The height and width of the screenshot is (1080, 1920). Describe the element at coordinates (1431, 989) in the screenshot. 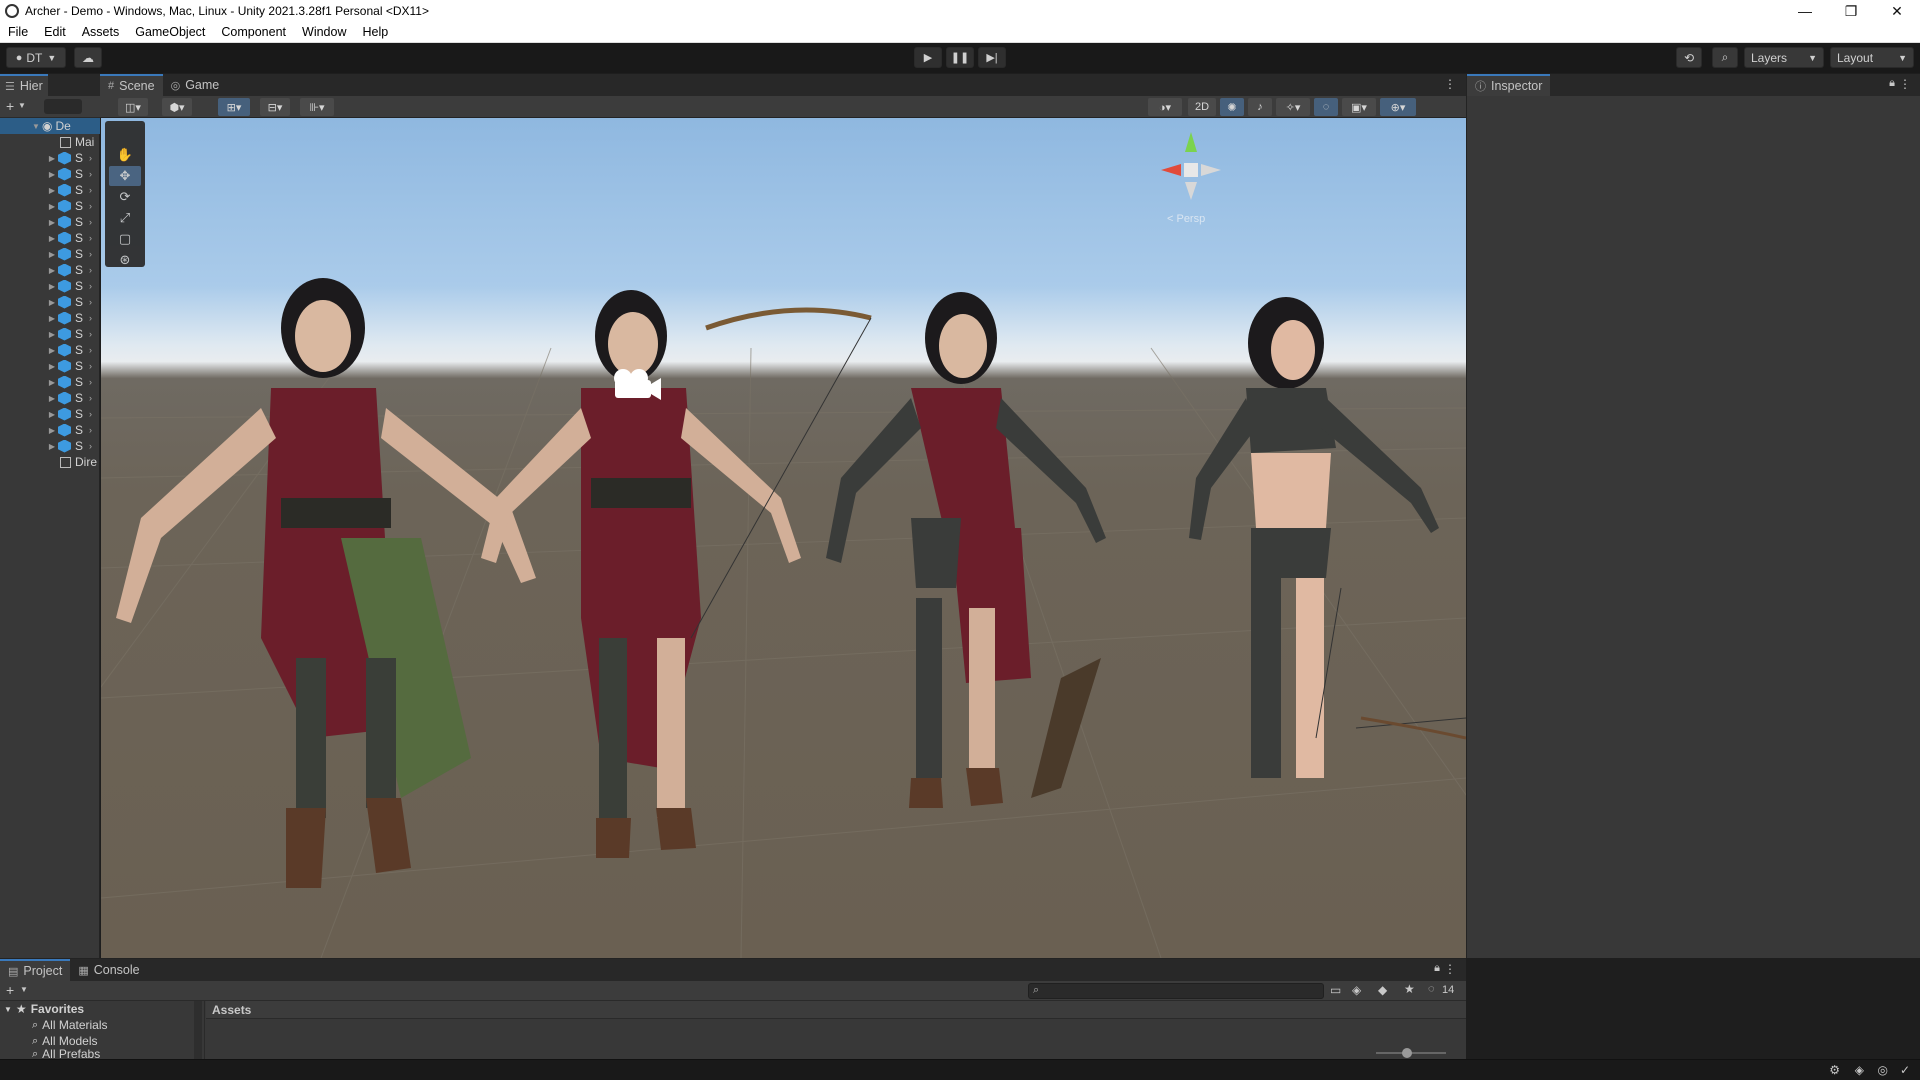

I see `hidden-packages-icon: ◌` at that location.